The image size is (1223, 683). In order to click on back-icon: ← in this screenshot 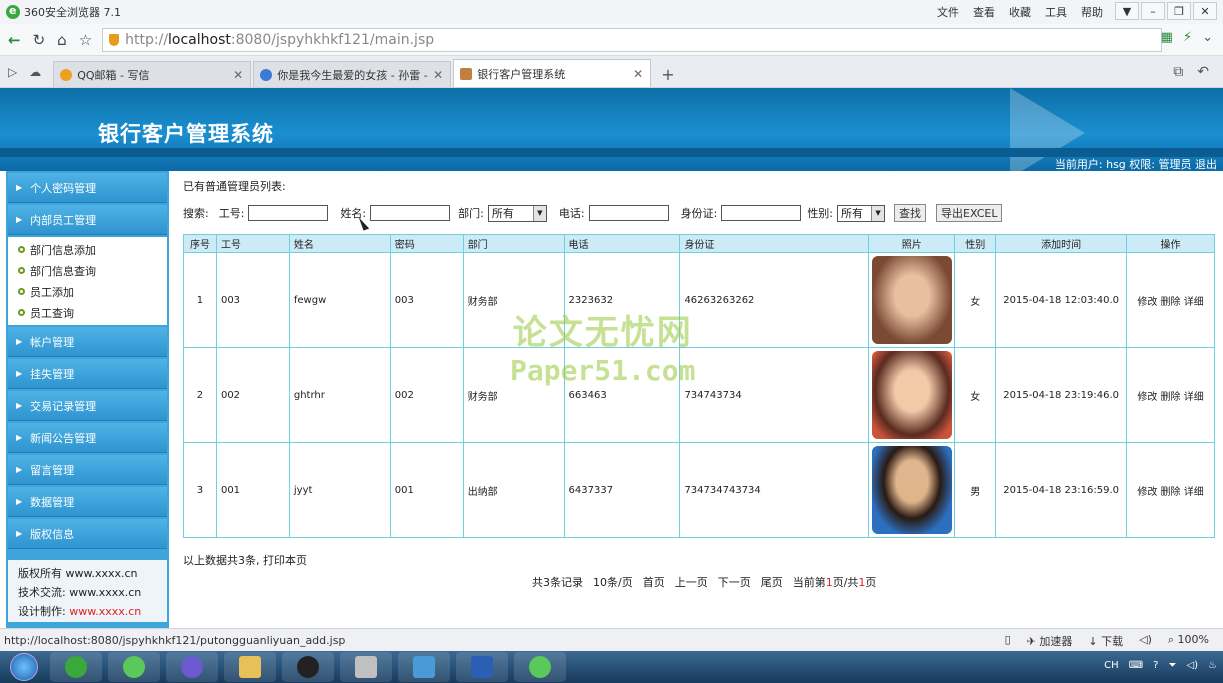, I will do `click(14, 40)`.